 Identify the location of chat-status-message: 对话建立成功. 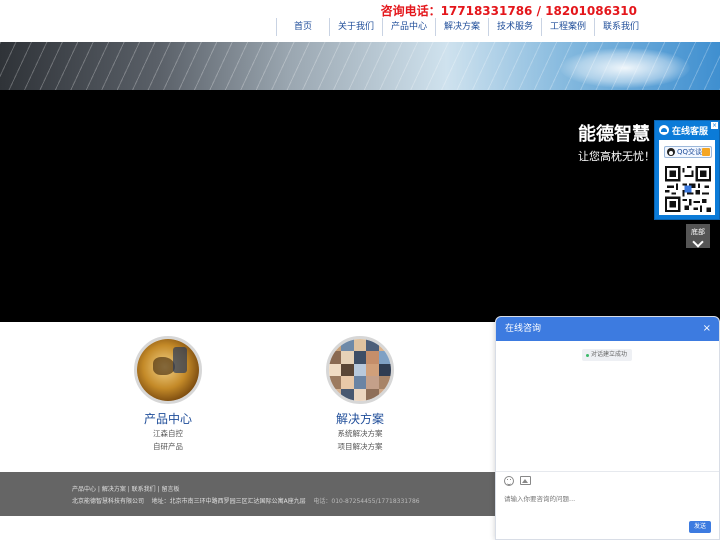
(607, 355).